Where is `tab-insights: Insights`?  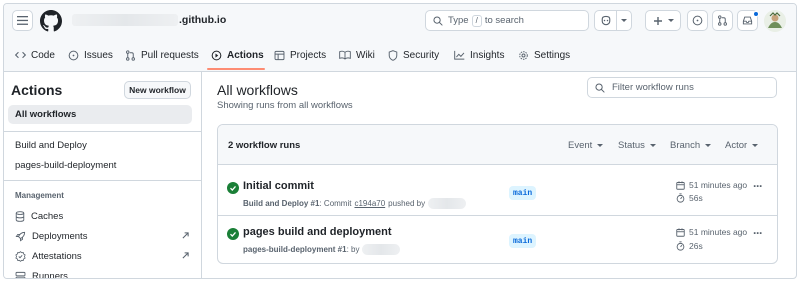
tab-insights: Insights is located at coordinates (479, 55).